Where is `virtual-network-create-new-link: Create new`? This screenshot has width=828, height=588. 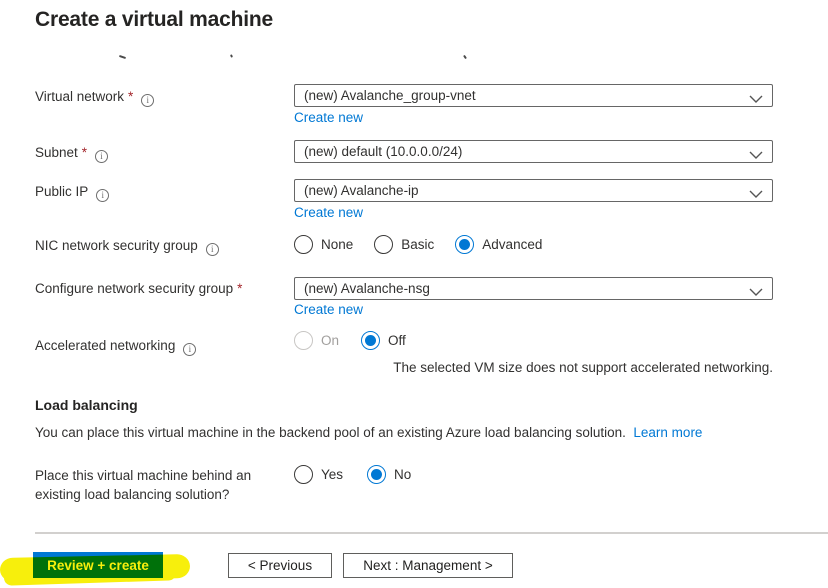 virtual-network-create-new-link: Create new is located at coordinates (328, 117).